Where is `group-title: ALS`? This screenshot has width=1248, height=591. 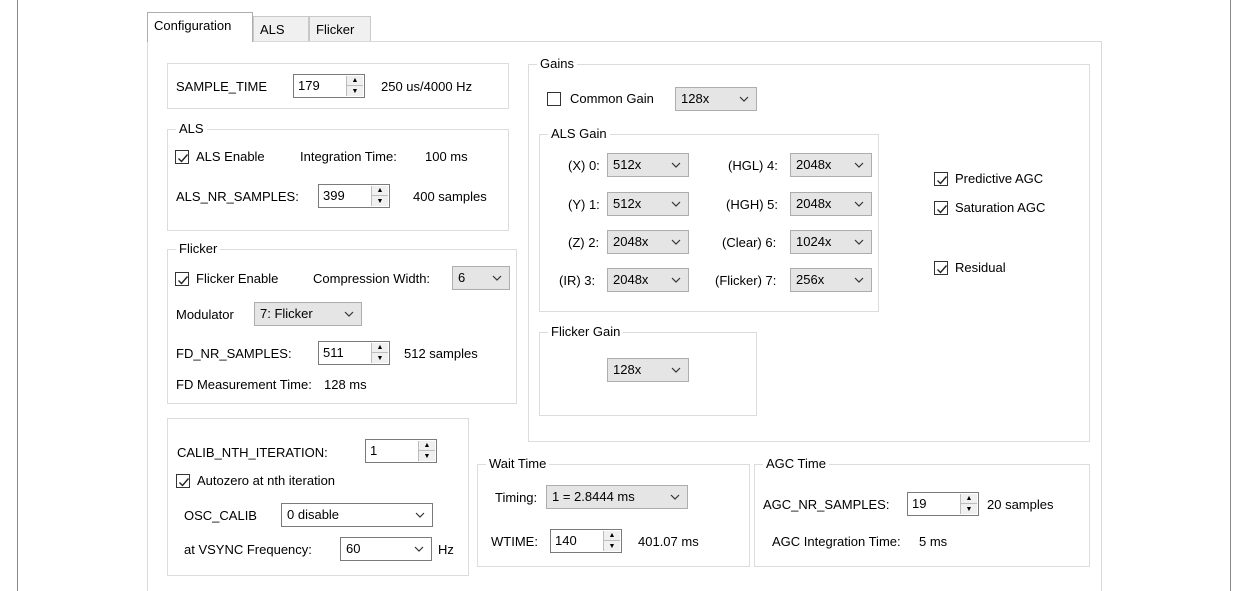
group-title: ALS is located at coordinates (191, 129).